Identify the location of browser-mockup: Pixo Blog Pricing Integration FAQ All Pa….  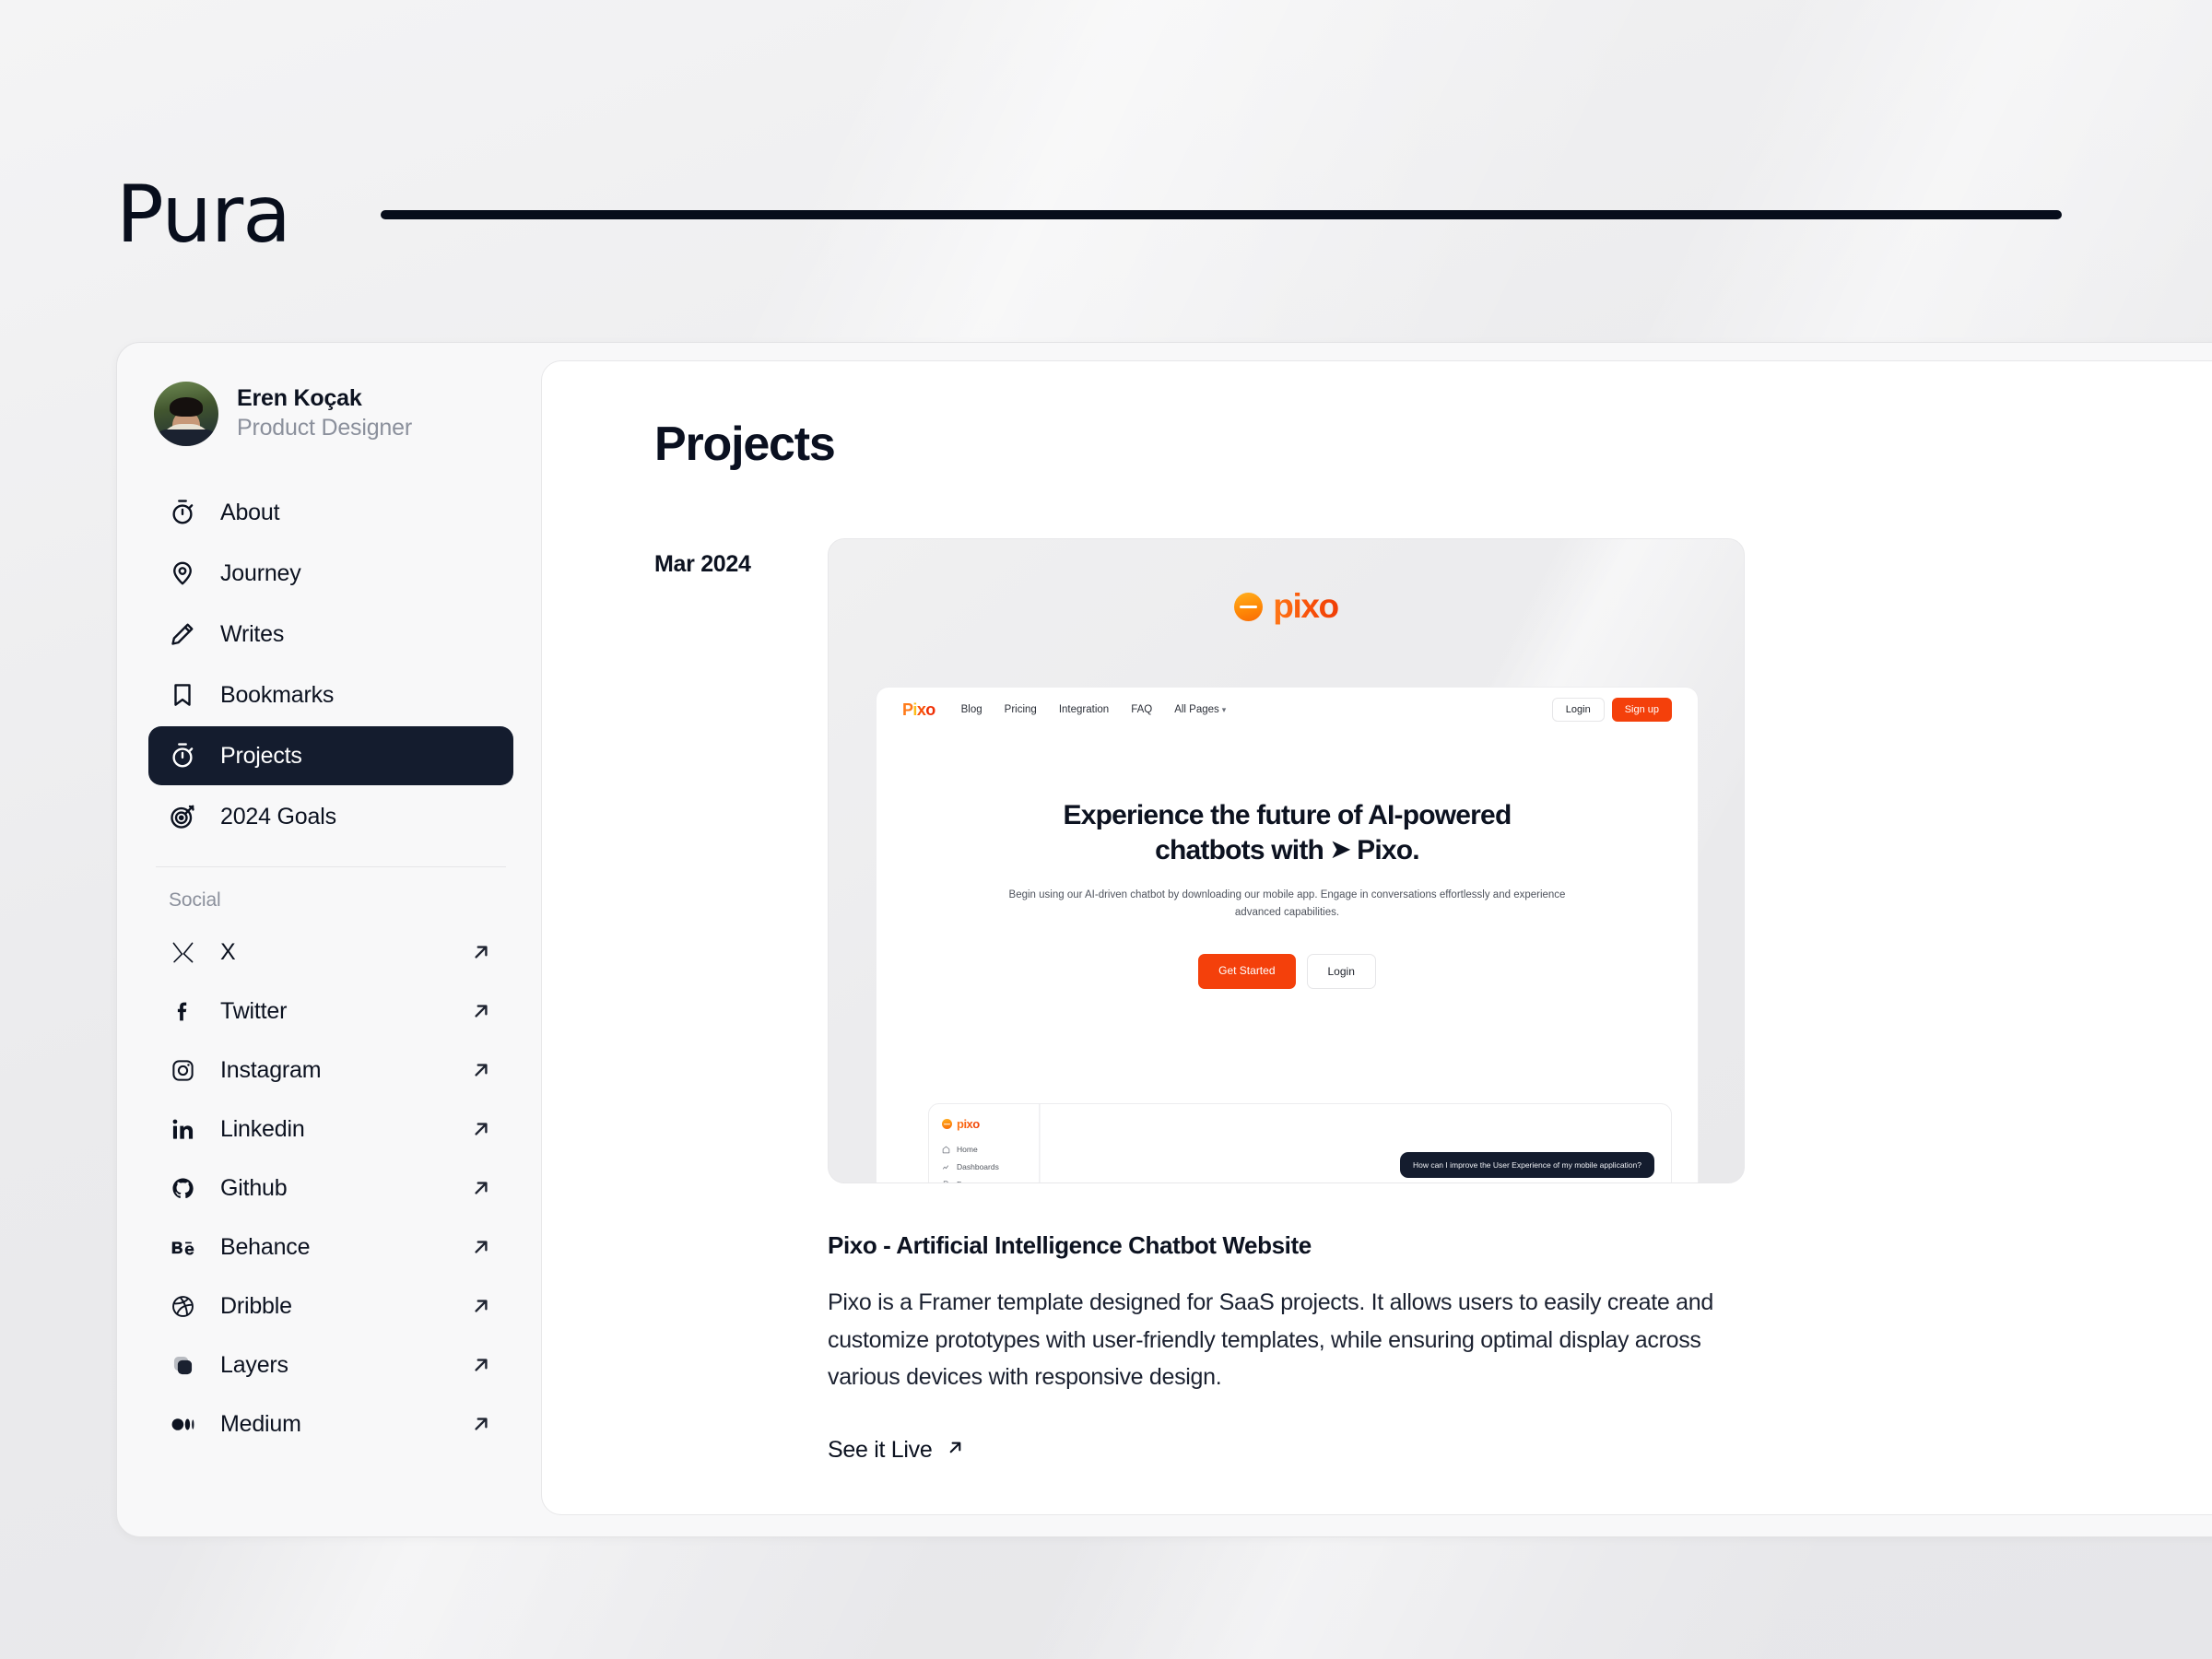
(1287, 934).